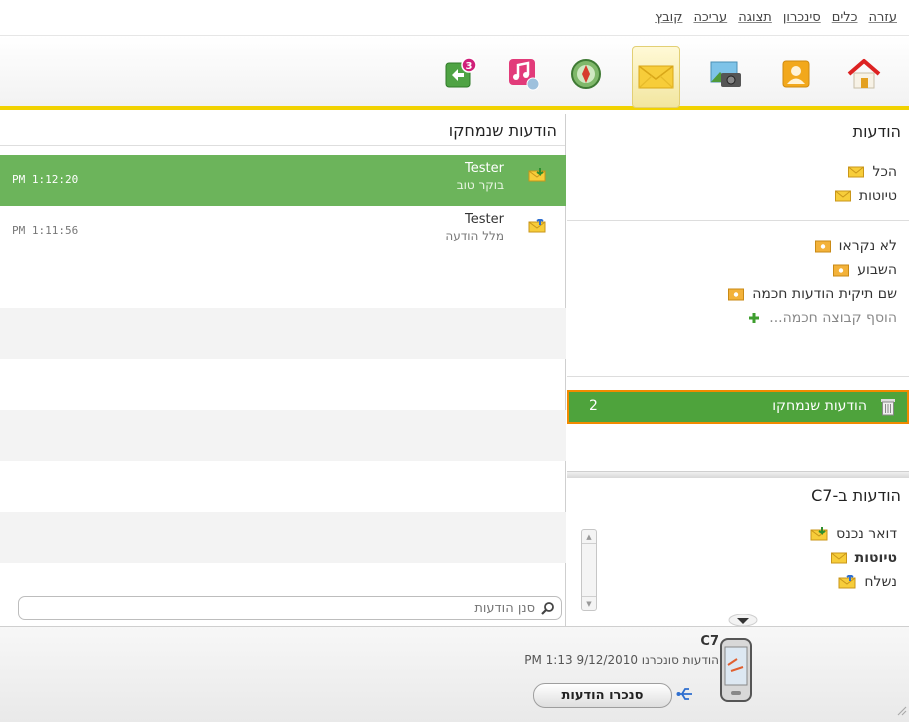  I want to click on ovi-store-button: 3, so click(460, 74).